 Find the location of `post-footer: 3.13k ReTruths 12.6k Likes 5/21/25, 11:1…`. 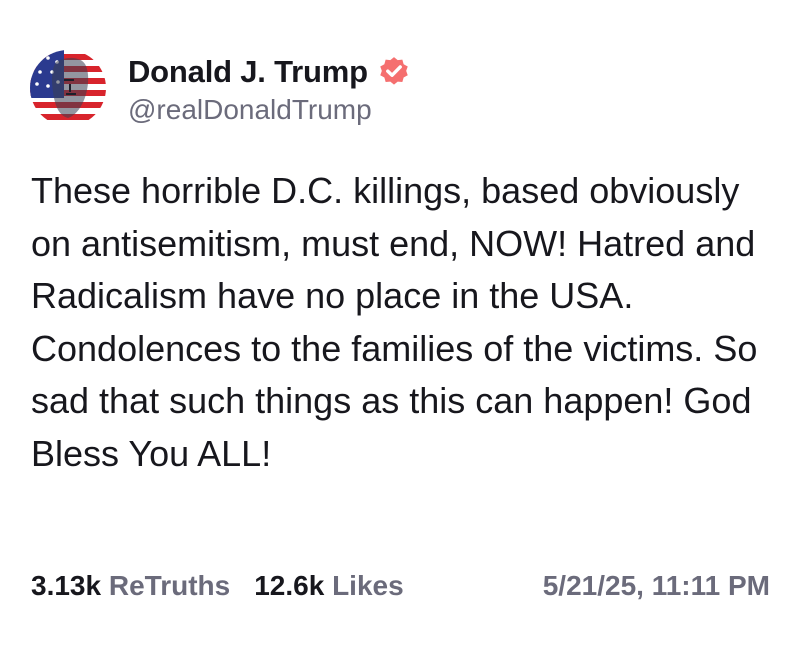

post-footer: 3.13k ReTruths 12.6k Likes 5/21/25, 11:1… is located at coordinates (400, 586).